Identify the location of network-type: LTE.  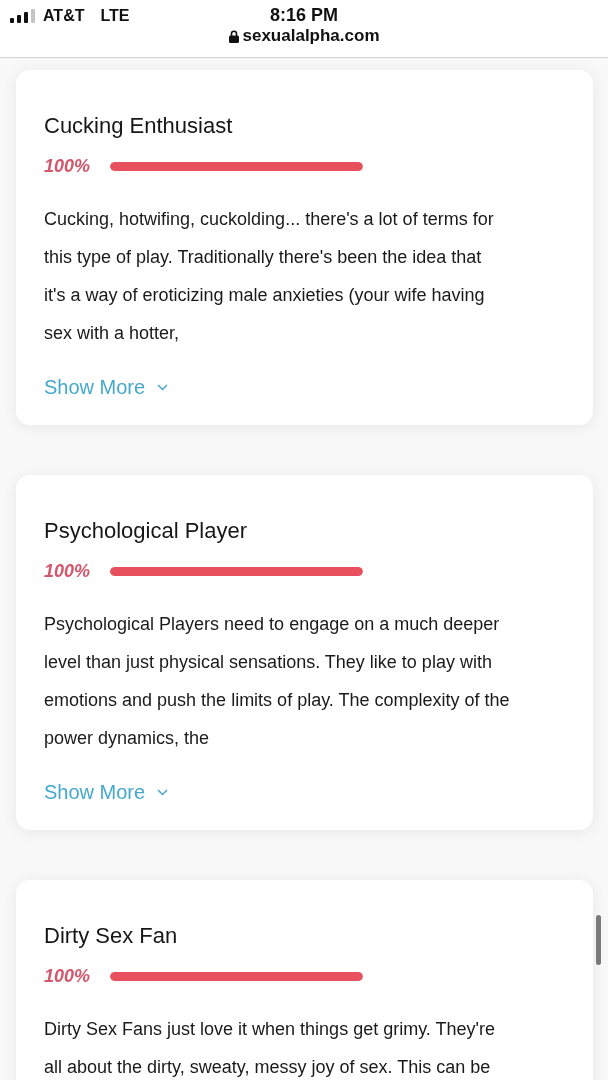
(115, 16).